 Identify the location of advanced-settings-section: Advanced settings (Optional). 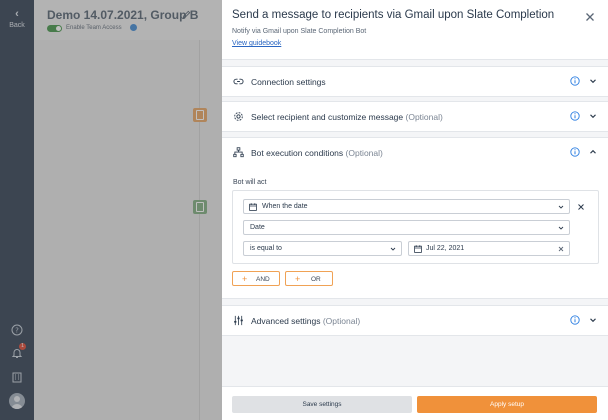
(415, 320).